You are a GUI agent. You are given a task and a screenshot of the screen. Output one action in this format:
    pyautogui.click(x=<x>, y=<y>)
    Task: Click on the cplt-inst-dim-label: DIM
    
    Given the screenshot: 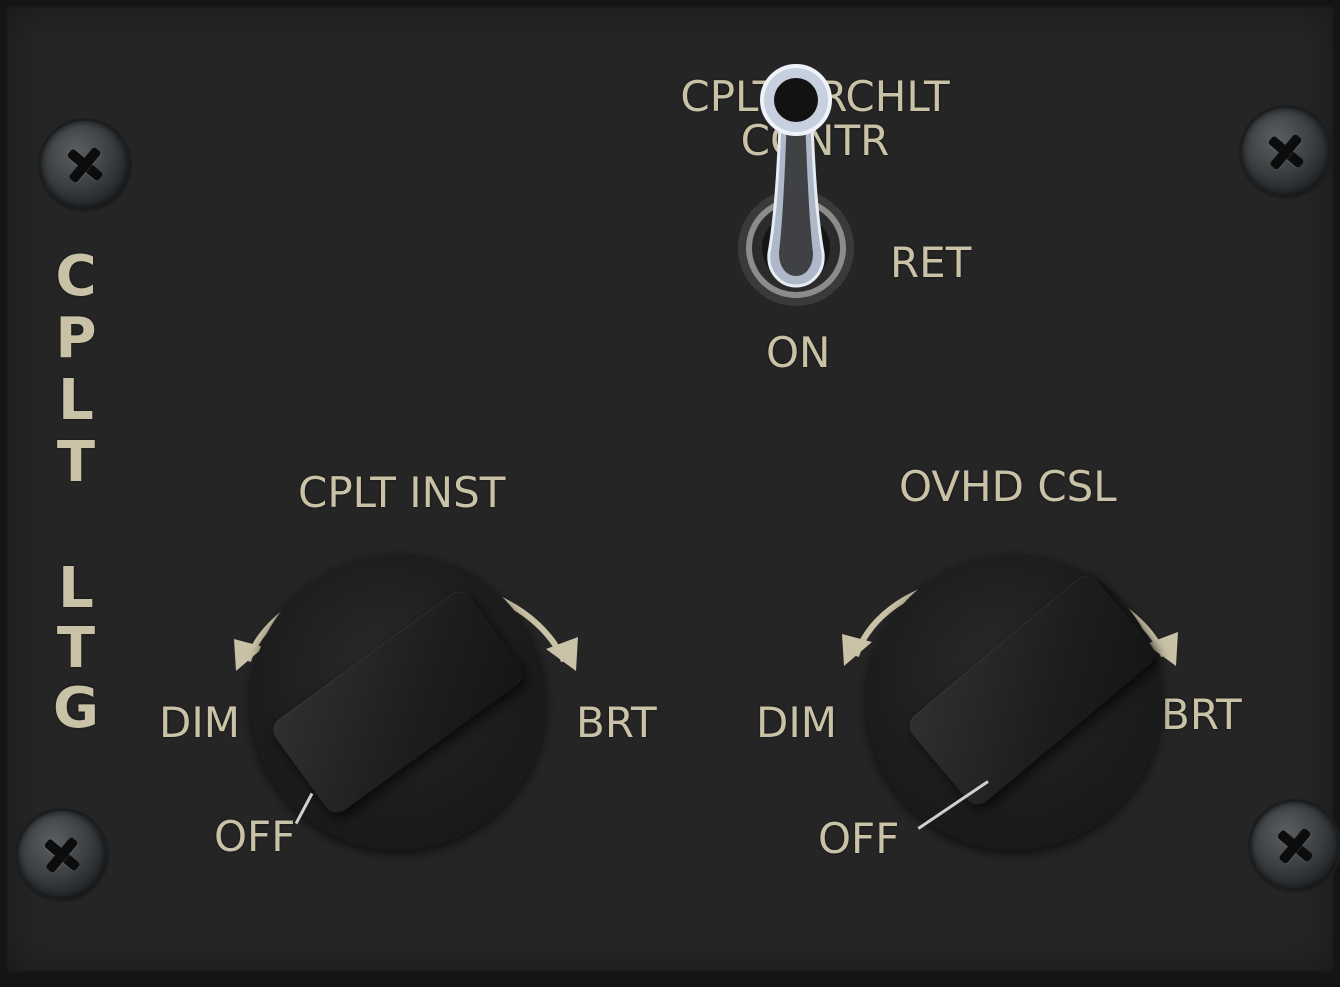 What is the action you would take?
    pyautogui.click(x=199, y=722)
    